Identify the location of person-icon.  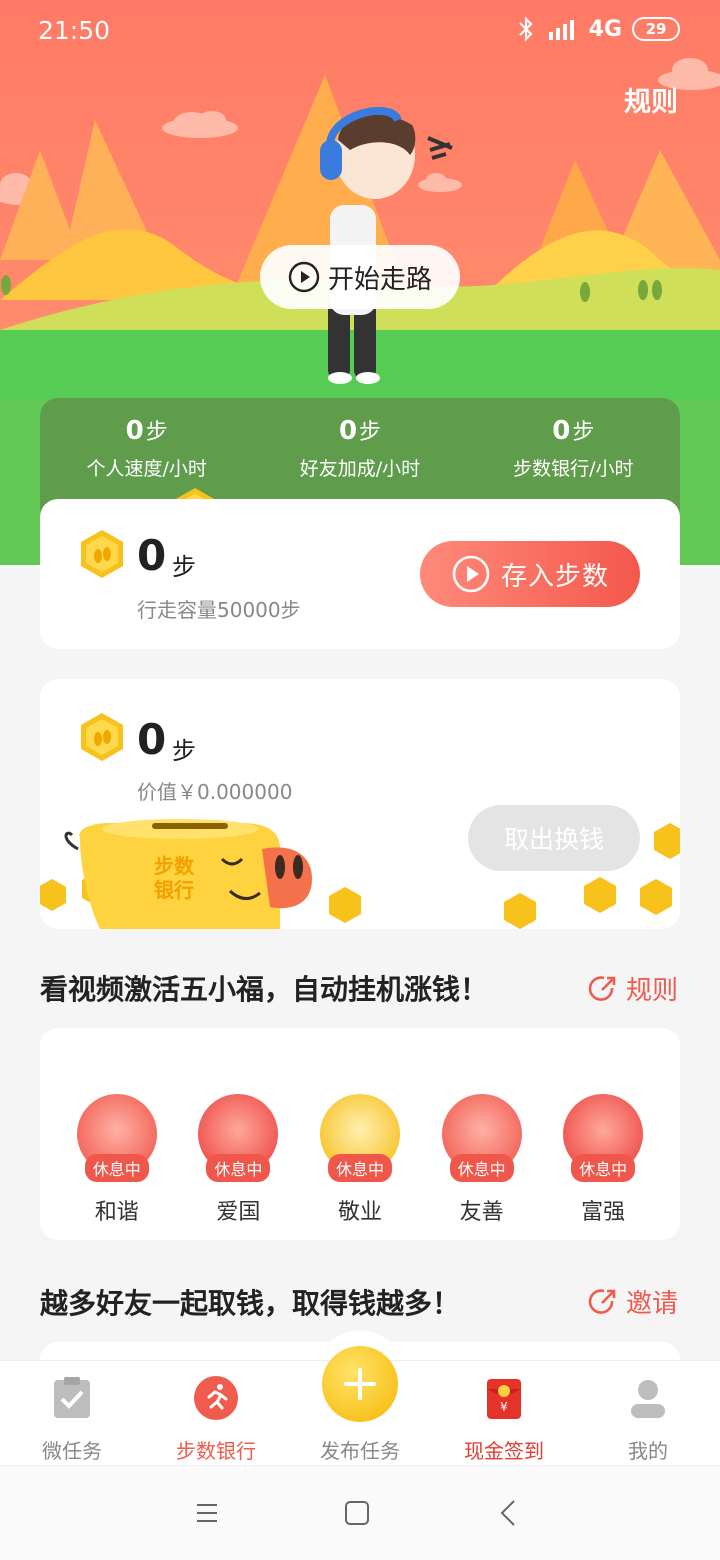
(648, 1399).